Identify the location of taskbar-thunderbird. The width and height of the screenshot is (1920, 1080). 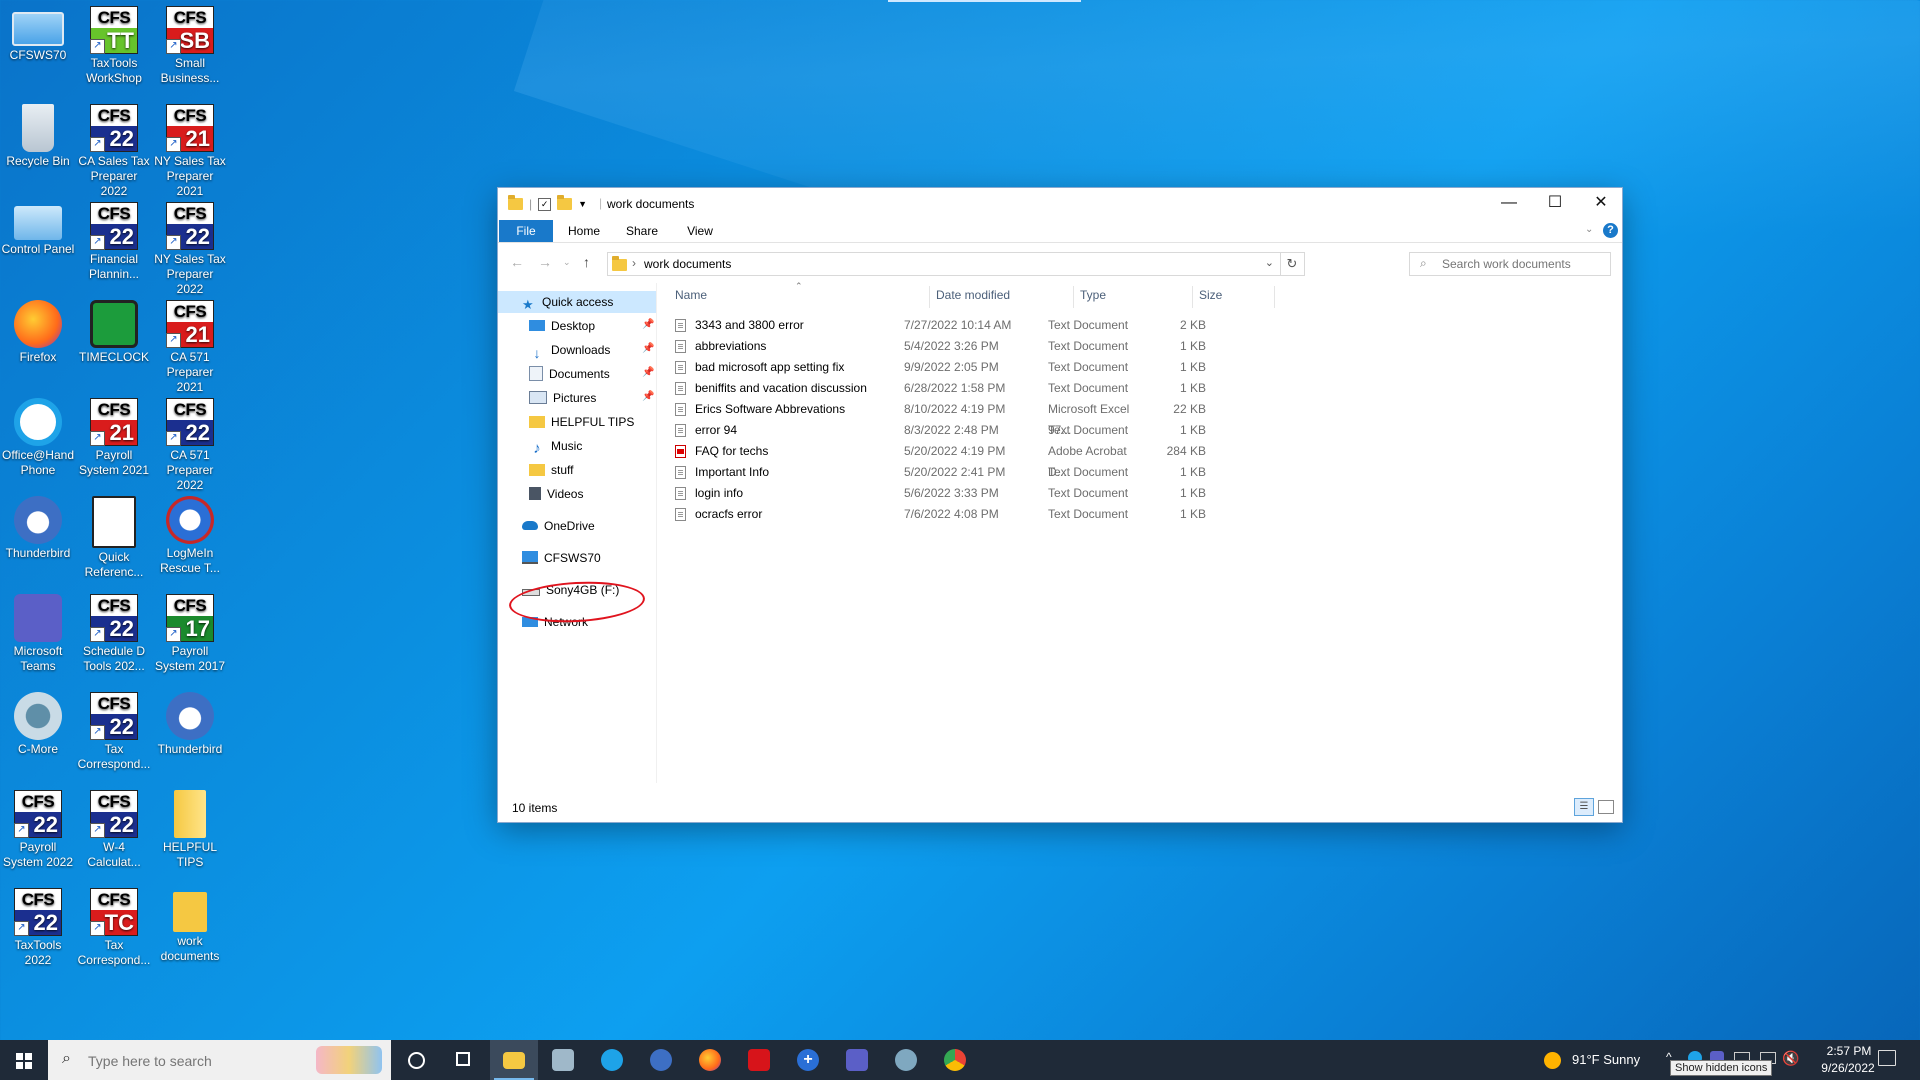
(661, 1060).